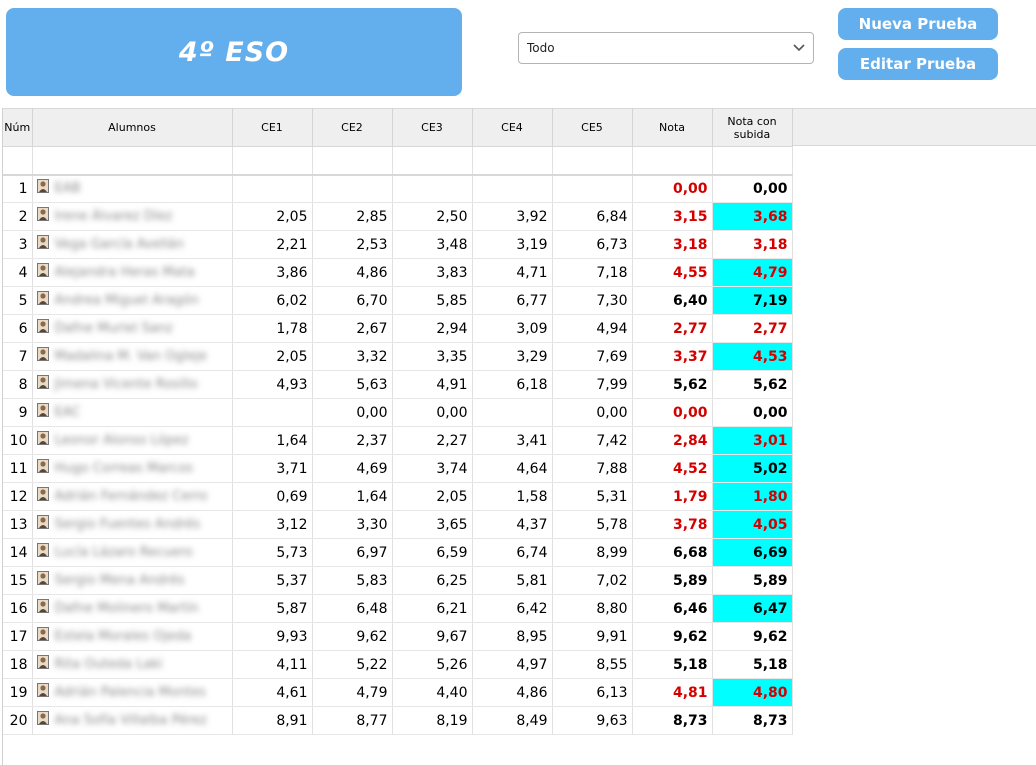  I want to click on ce2-cell: 6,48, so click(352, 608).